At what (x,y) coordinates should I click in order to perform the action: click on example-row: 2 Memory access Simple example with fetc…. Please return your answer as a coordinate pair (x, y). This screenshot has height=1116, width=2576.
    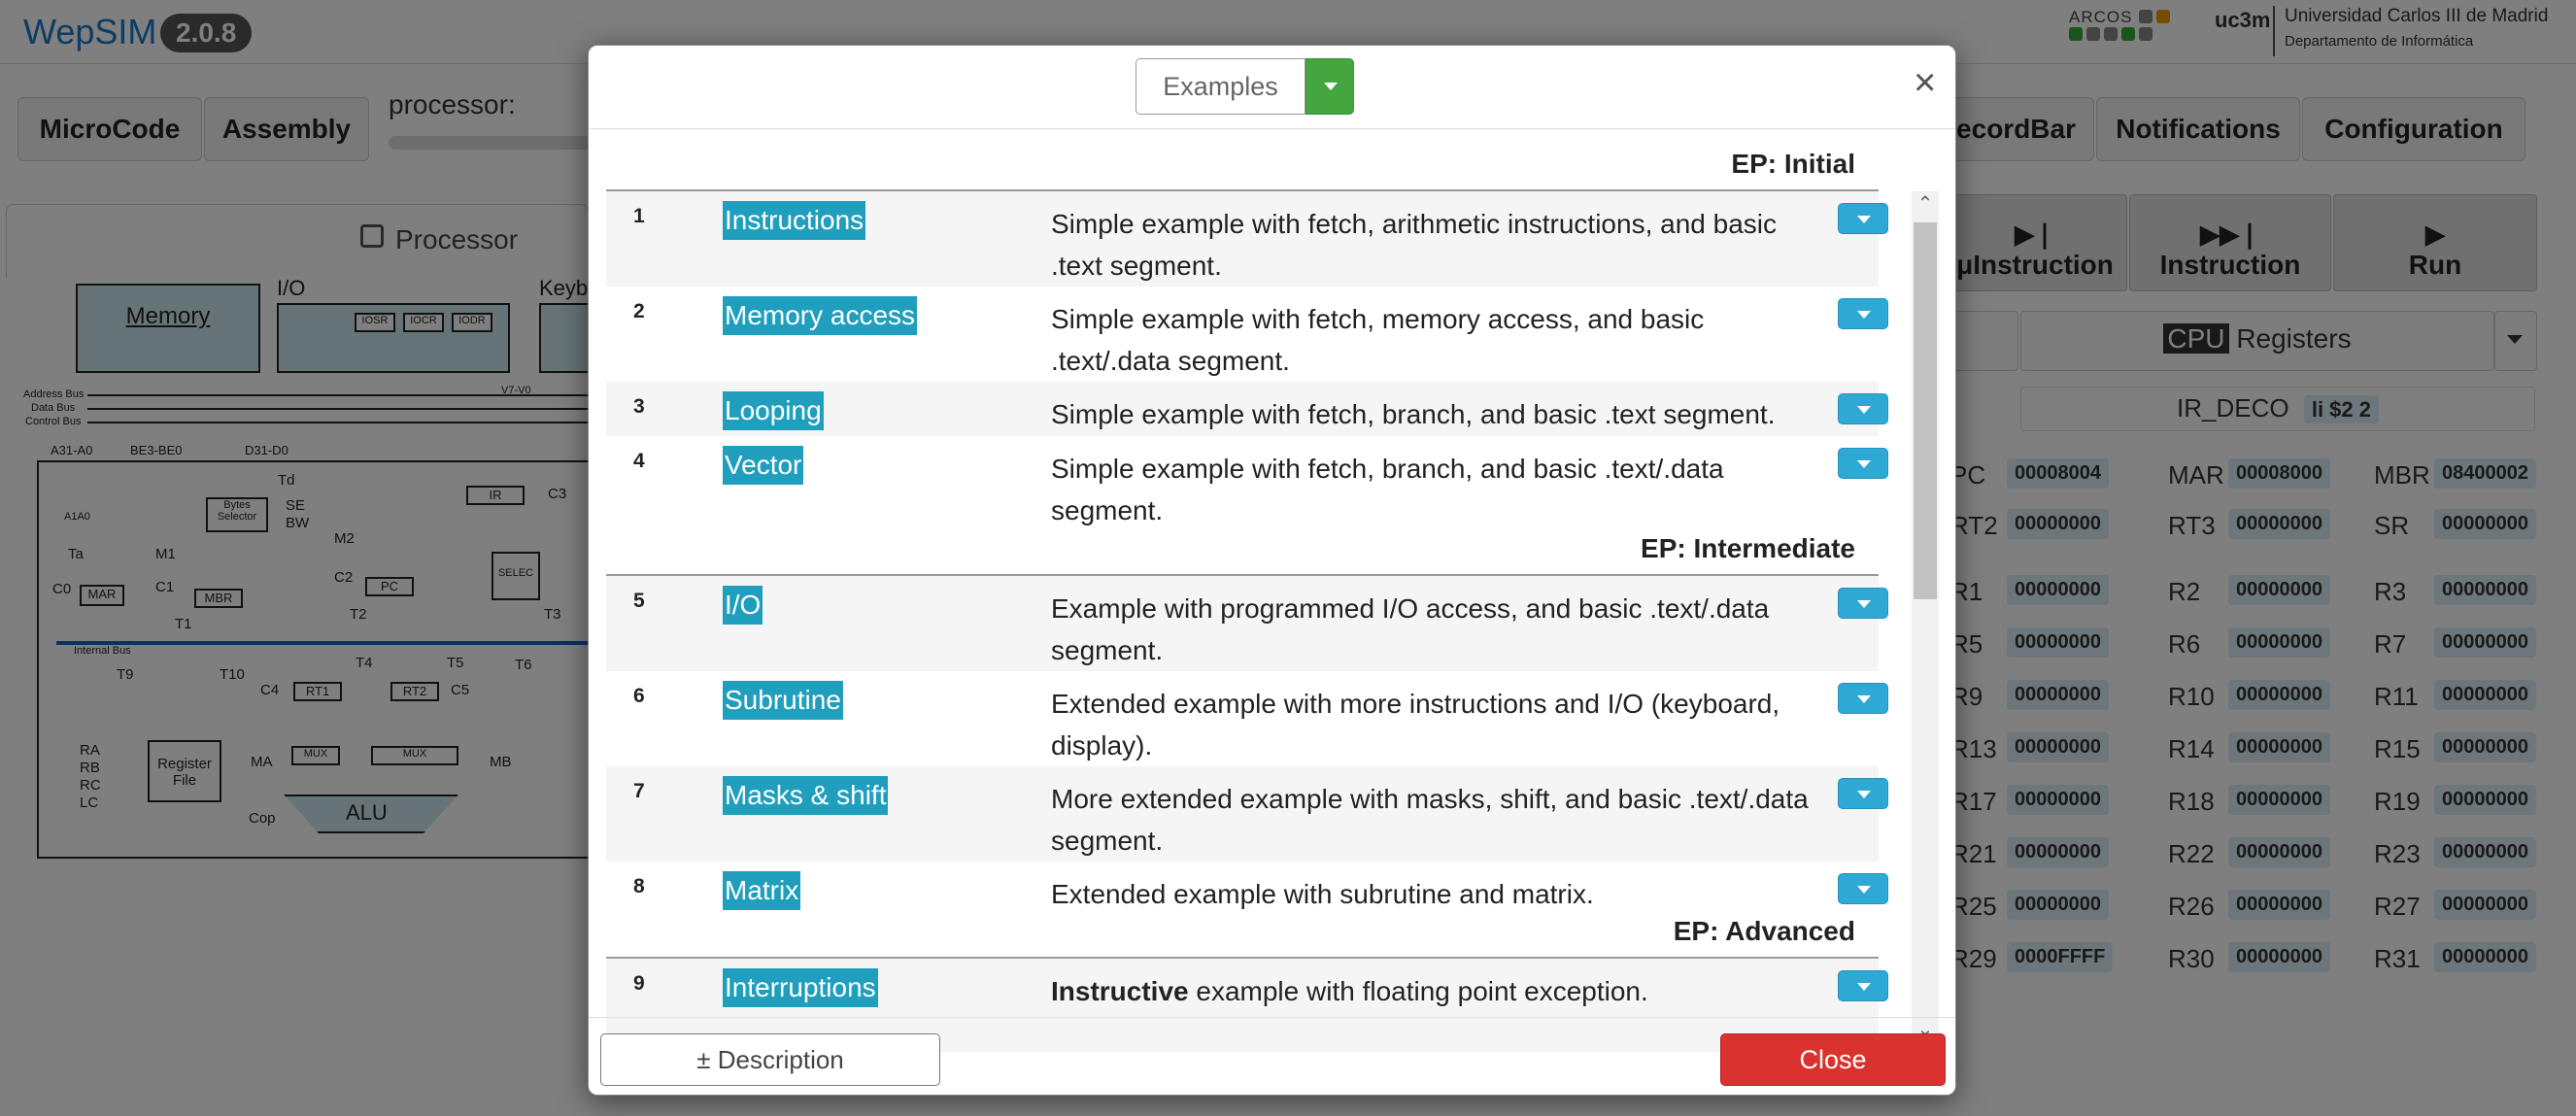
    Looking at the image, I should click on (1247, 334).